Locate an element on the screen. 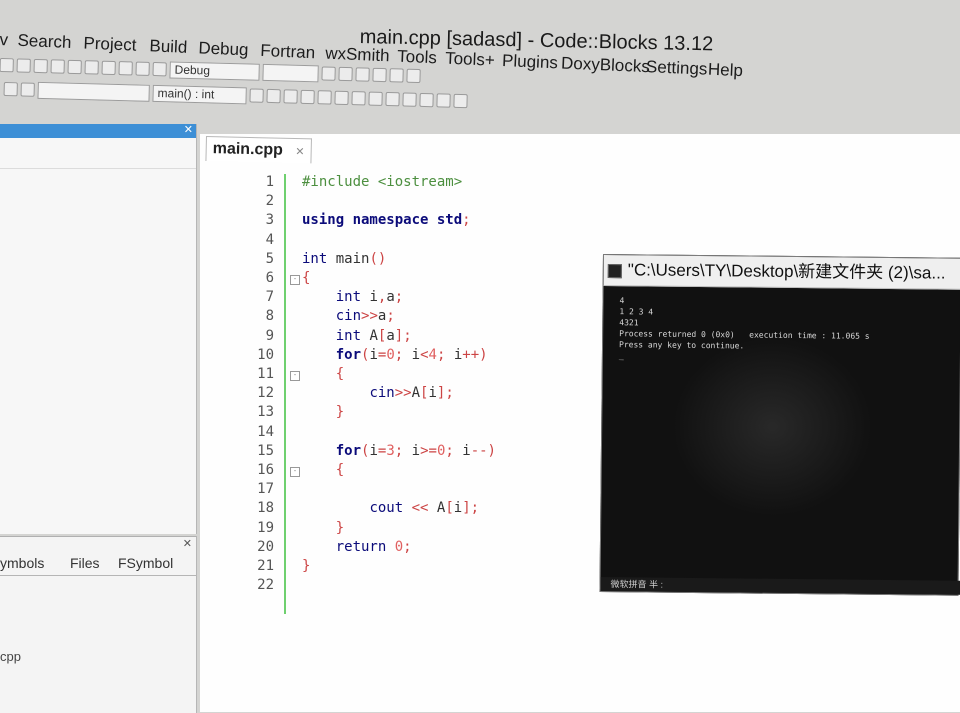  bookmark-icon is located at coordinates (307, 97).